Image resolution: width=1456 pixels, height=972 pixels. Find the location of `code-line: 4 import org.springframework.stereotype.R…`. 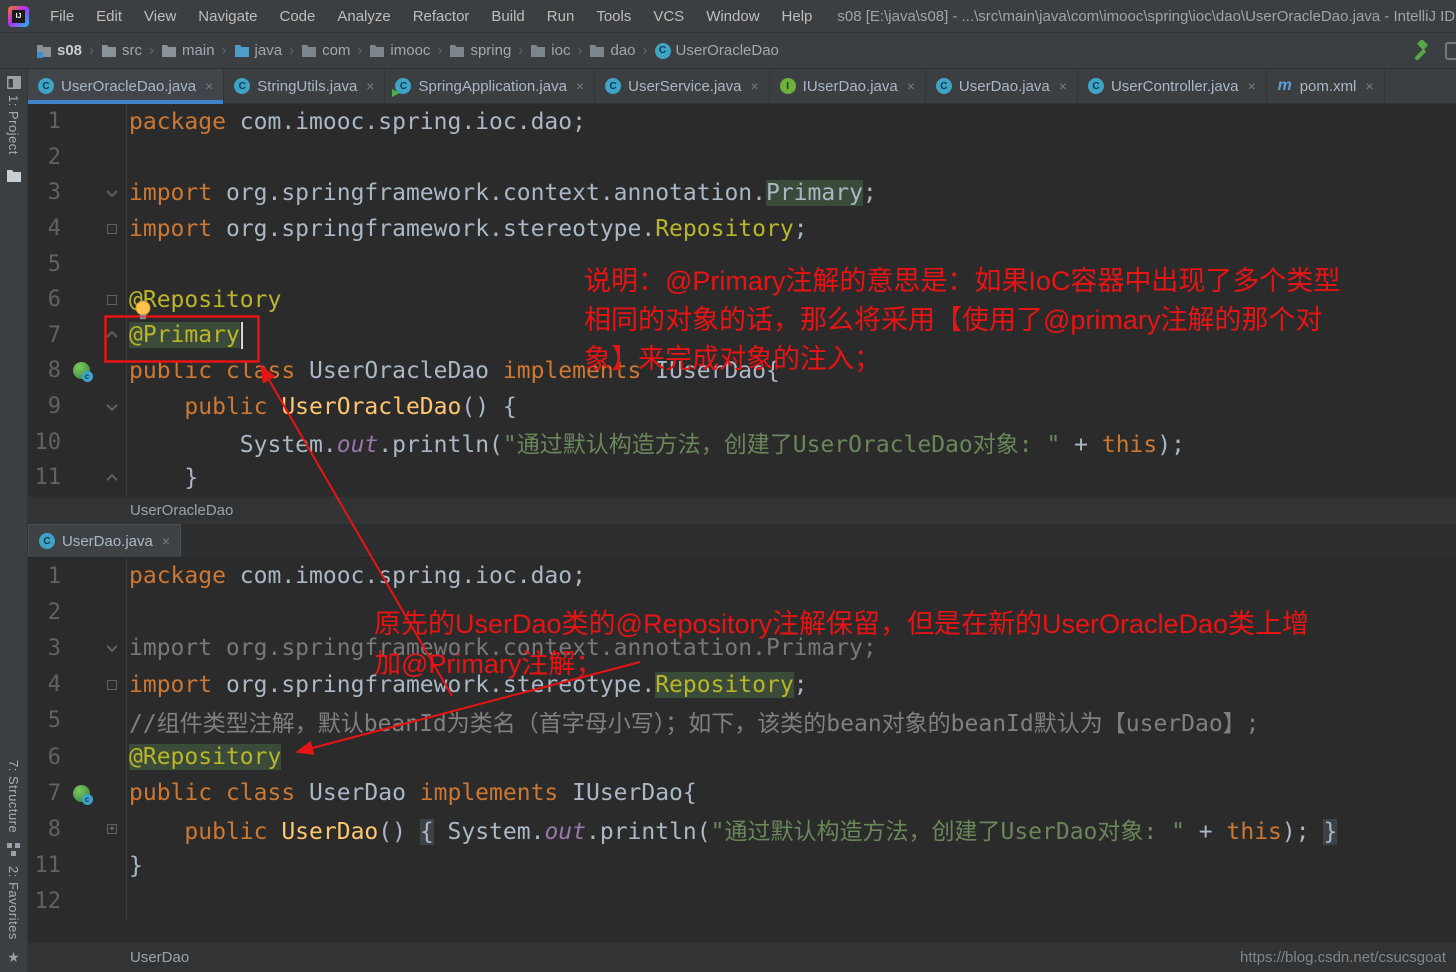

code-line: 4 import org.springframework.stereotype.R… is located at coordinates (742, 228).